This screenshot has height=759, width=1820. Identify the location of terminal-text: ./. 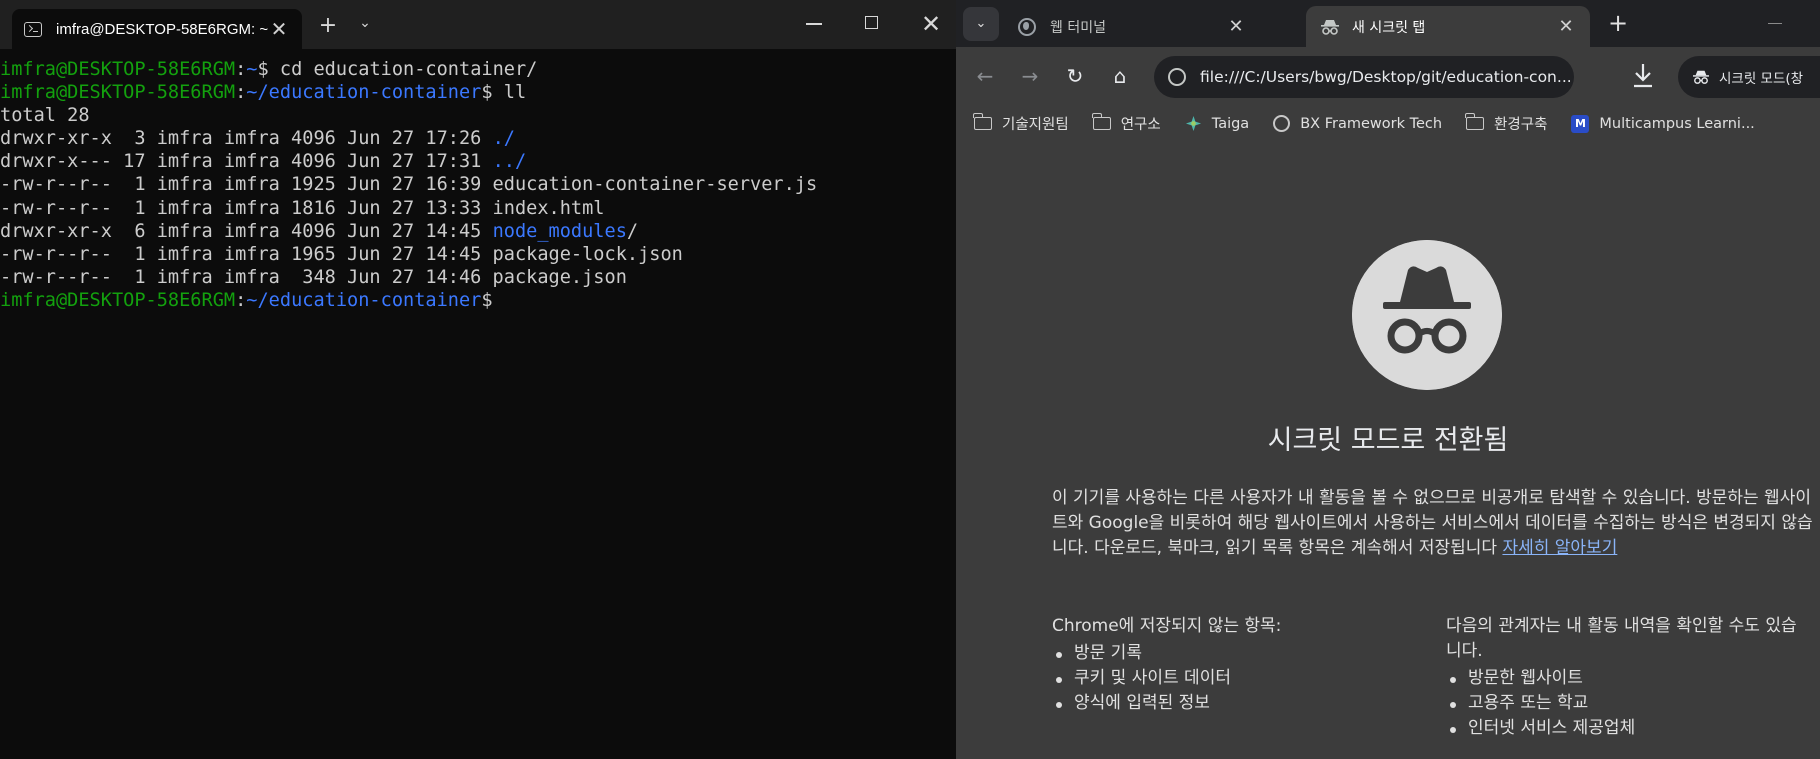
(503, 139).